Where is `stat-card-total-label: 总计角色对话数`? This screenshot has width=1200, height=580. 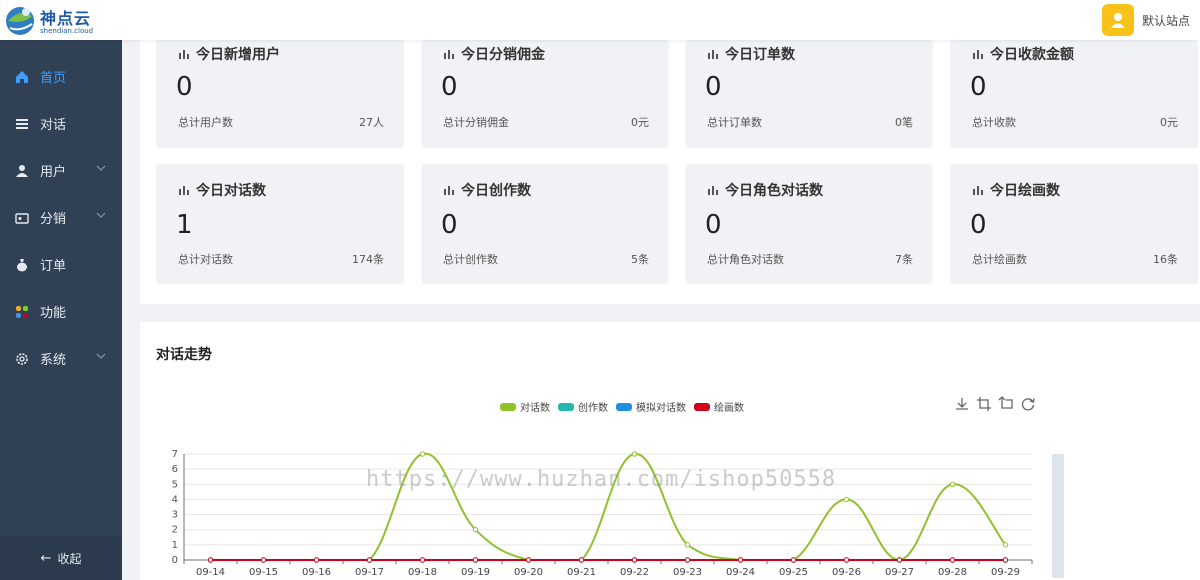 stat-card-total-label: 总计角色对话数 is located at coordinates (745, 259).